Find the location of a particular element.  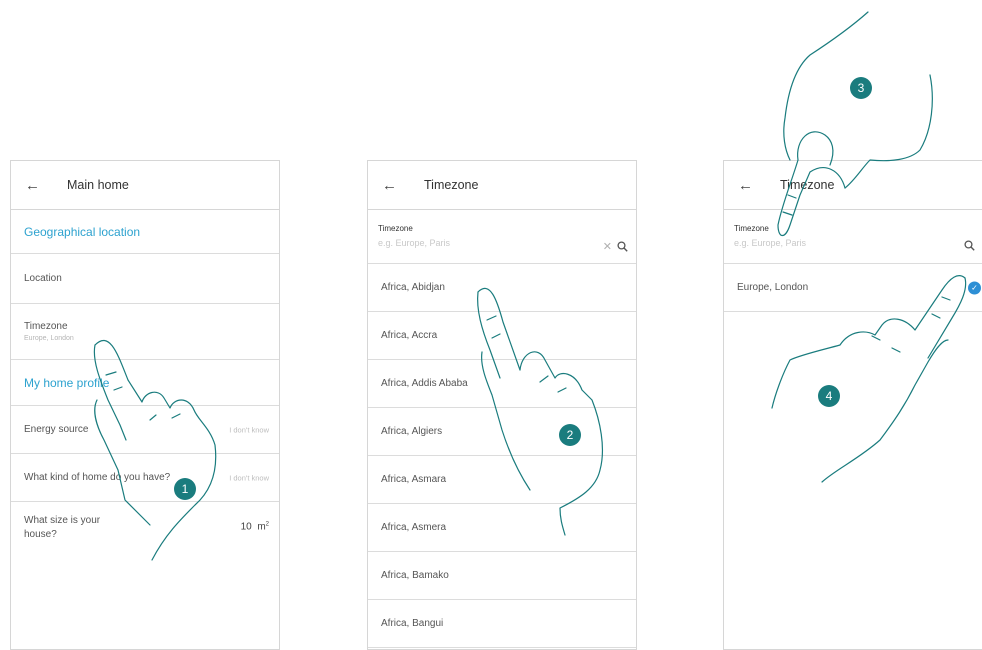

step-badge-3: 3 is located at coordinates (861, 88).